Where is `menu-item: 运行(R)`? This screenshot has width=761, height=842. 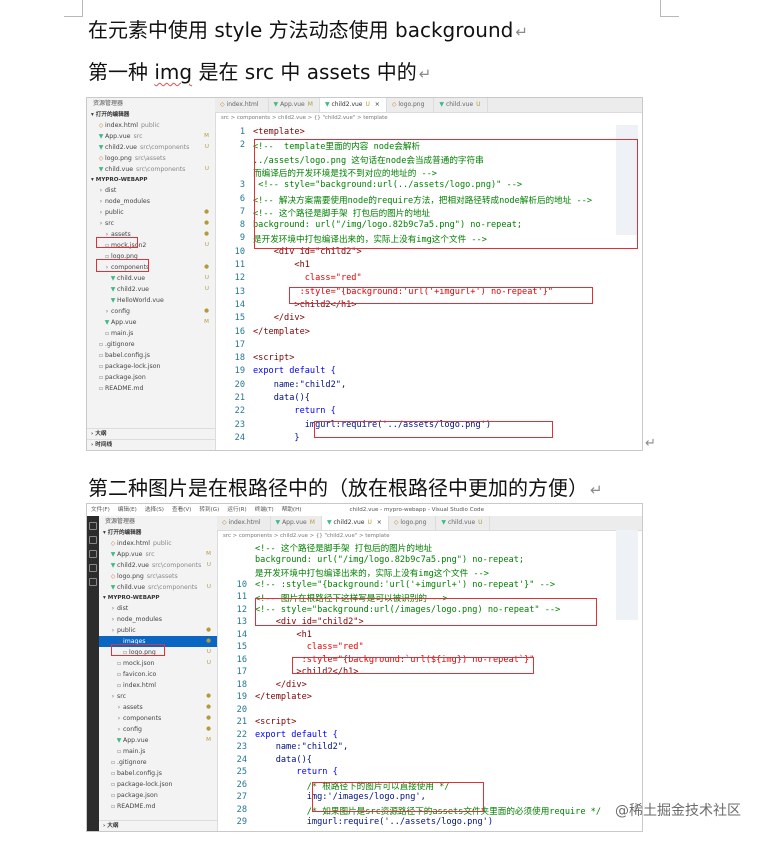 menu-item: 运行(R) is located at coordinates (236, 510).